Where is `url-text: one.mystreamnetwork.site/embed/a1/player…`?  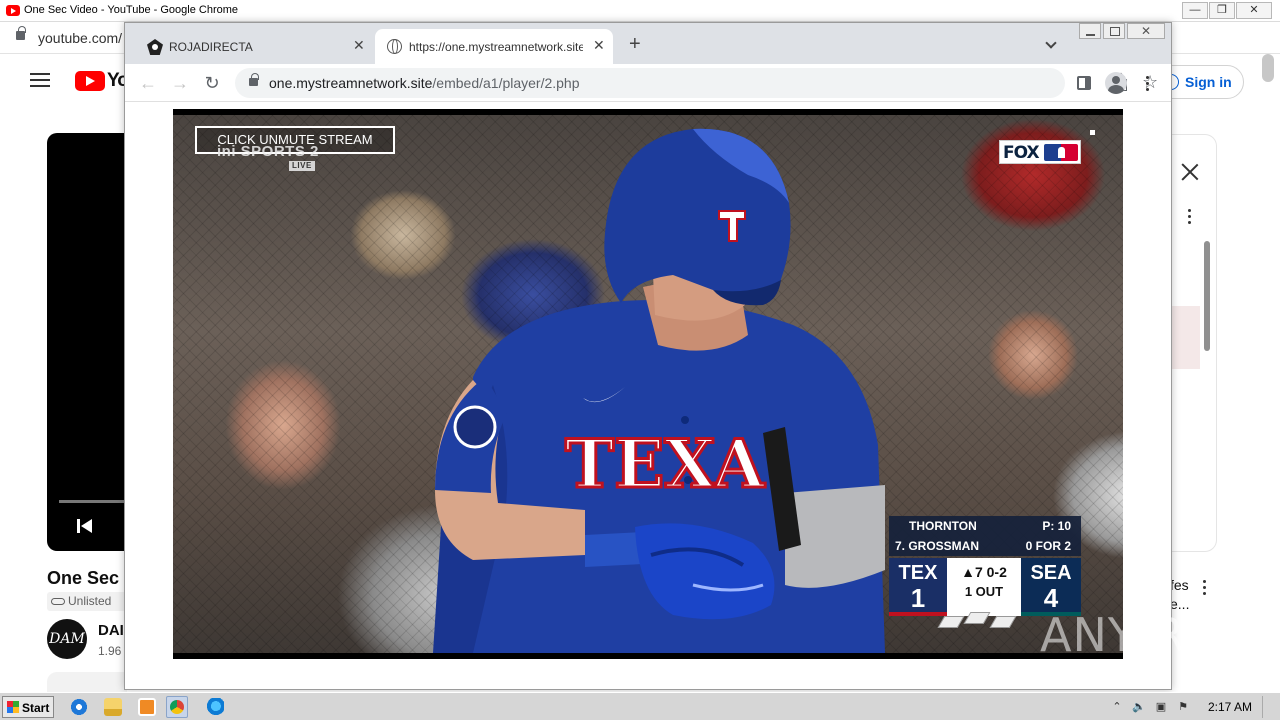 url-text: one.mystreamnetwork.site/embed/a1/player… is located at coordinates (424, 83).